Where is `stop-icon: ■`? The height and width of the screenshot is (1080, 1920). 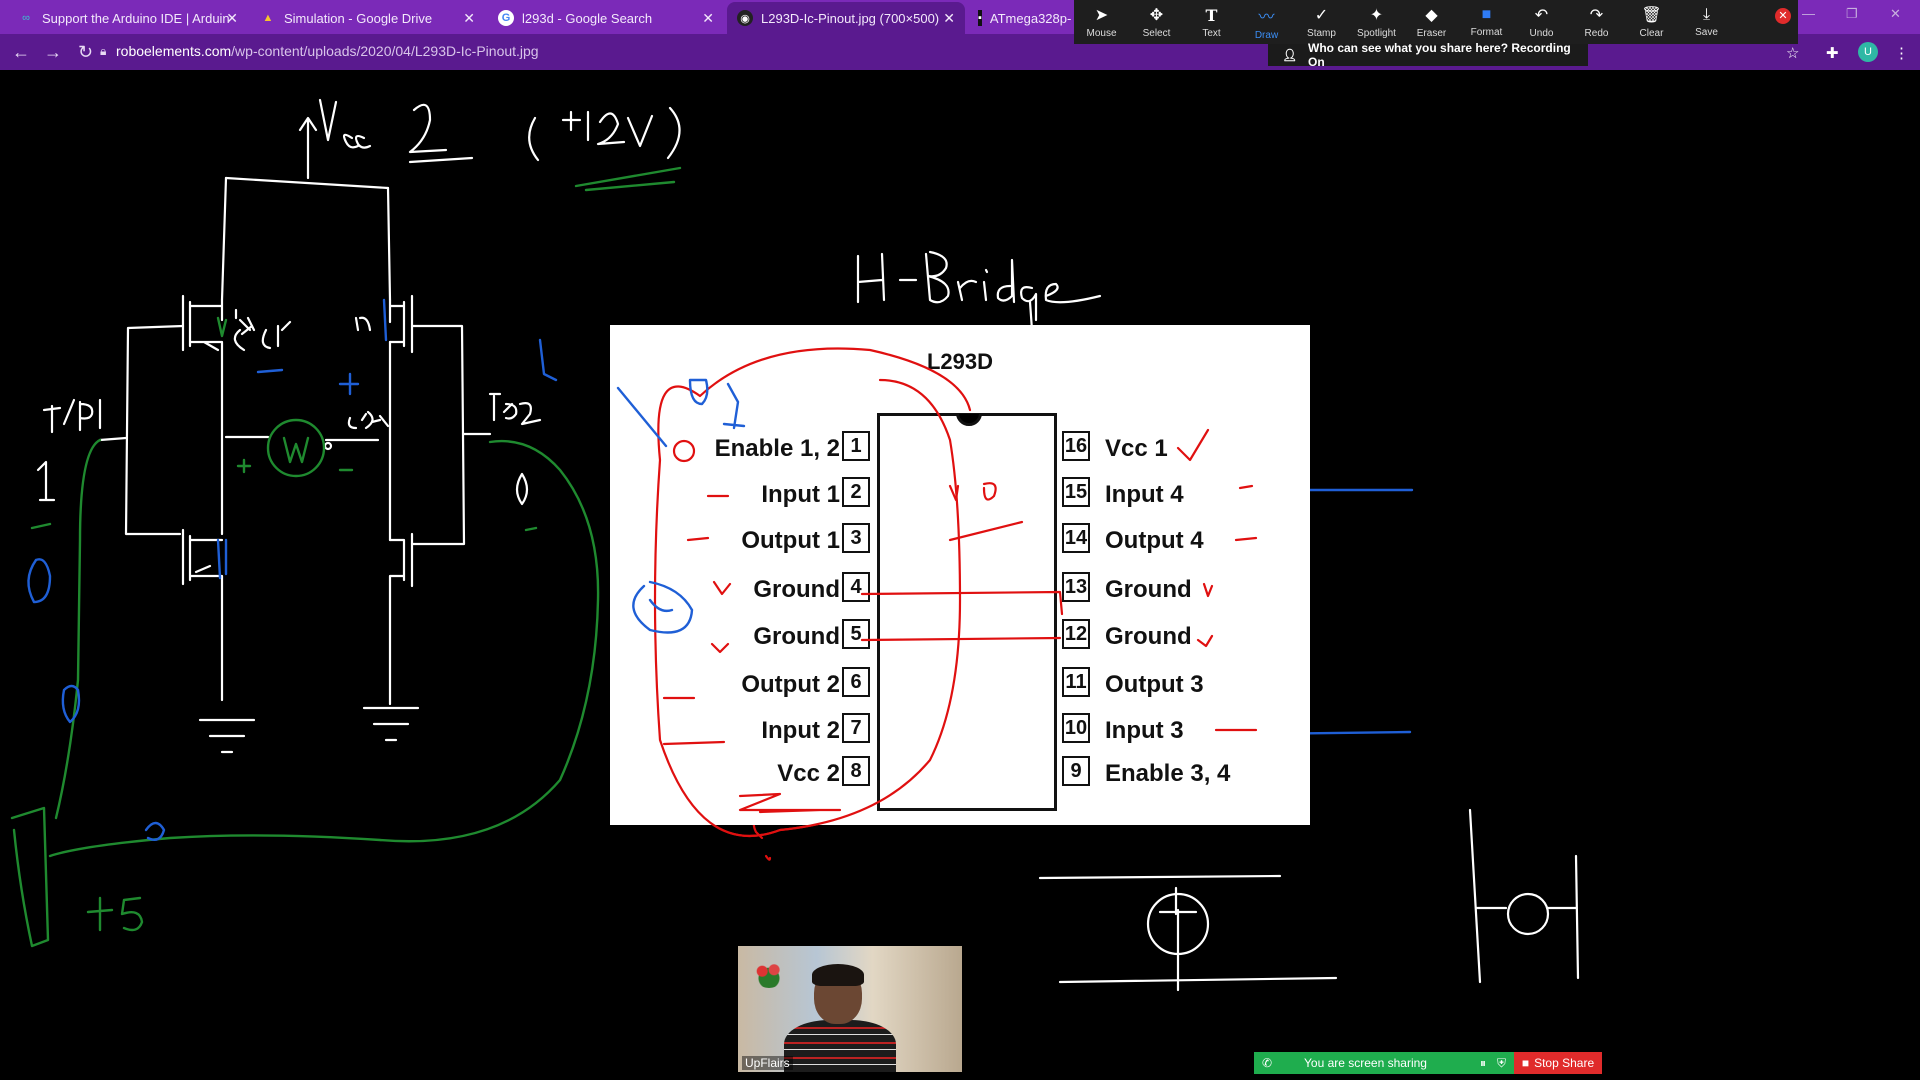 stop-icon: ■ is located at coordinates (1525, 1063).